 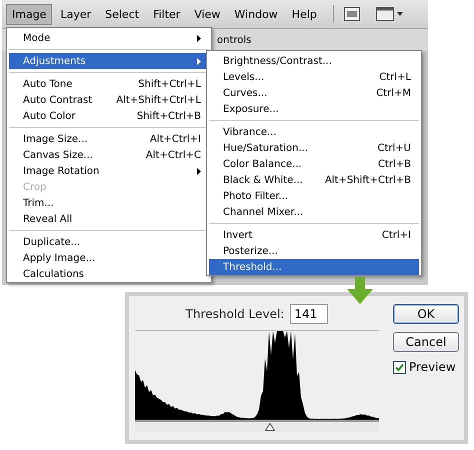 What do you see at coordinates (122, 14) in the screenshot?
I see `menu-title: Select` at bounding box center [122, 14].